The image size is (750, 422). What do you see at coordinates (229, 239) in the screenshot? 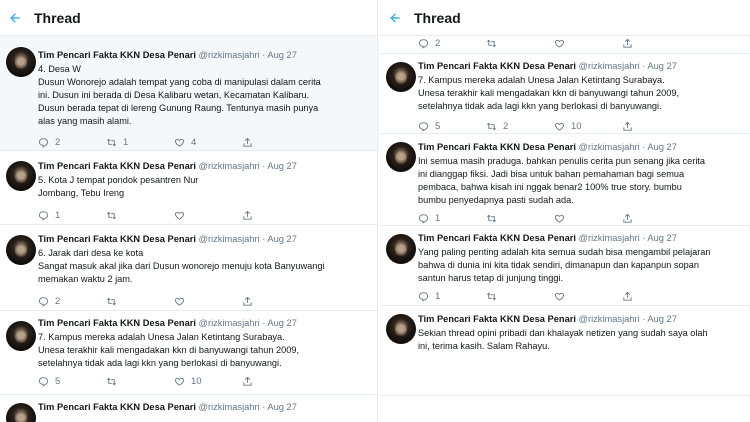
I see `author-handle: @rizkimasjahri` at bounding box center [229, 239].